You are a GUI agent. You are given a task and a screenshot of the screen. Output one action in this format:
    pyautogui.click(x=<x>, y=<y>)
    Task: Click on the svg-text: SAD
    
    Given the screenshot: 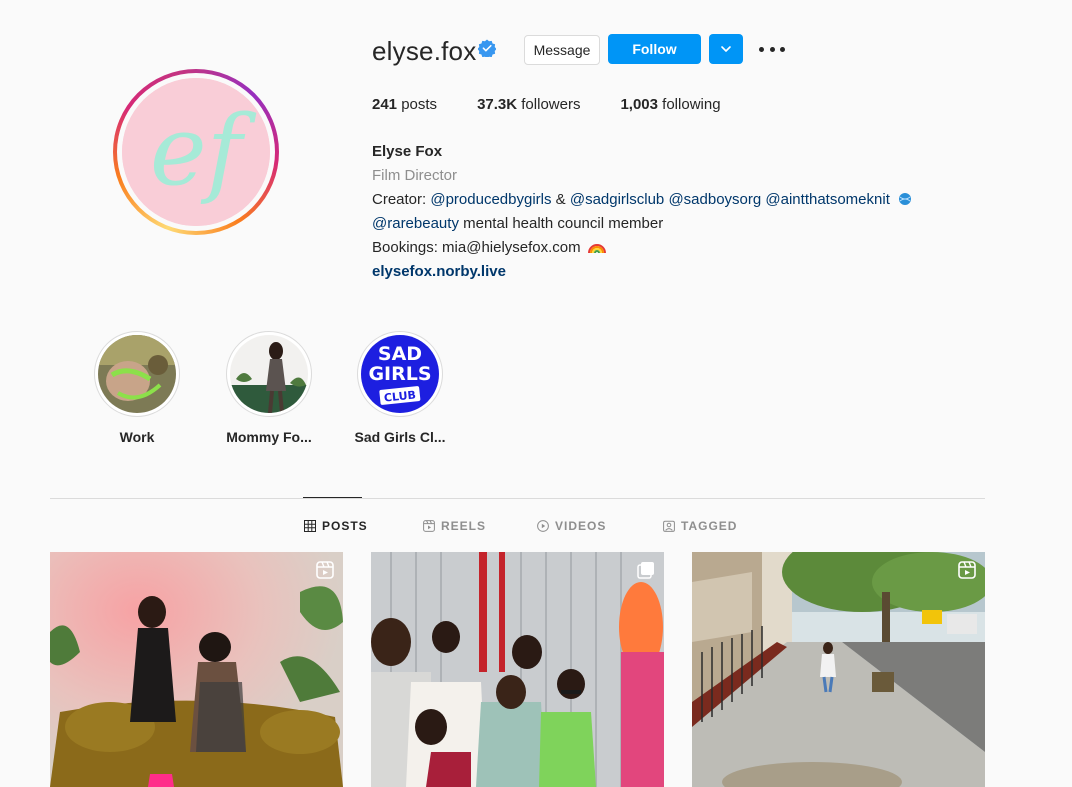 What is the action you would take?
    pyautogui.click(x=400, y=354)
    